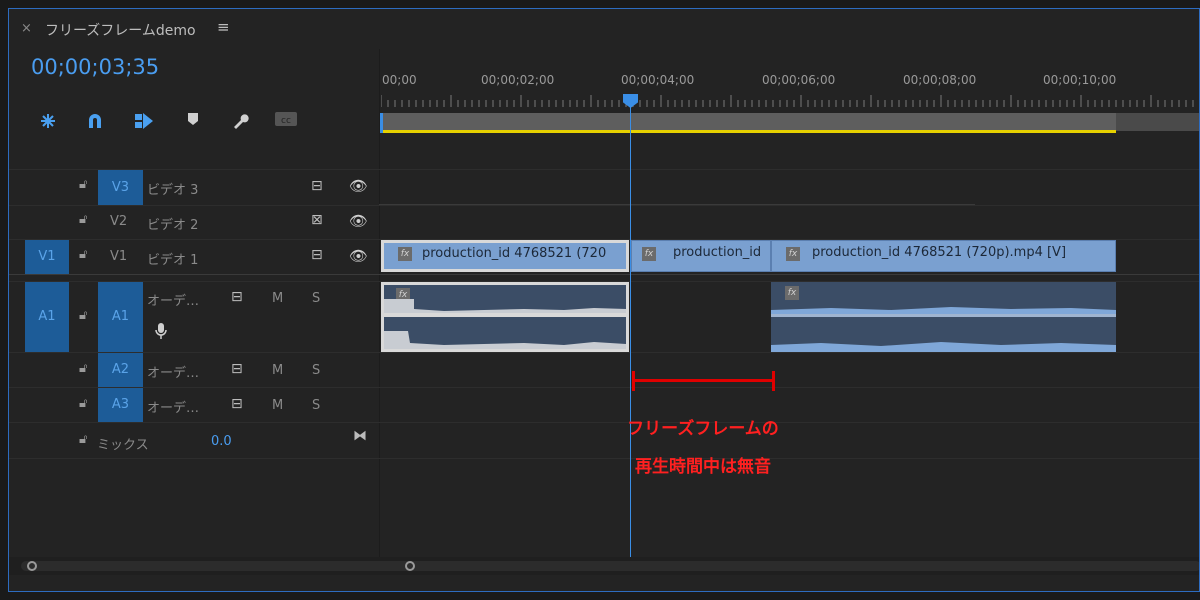  What do you see at coordinates (95, 121) in the screenshot?
I see `magnet-icon` at bounding box center [95, 121].